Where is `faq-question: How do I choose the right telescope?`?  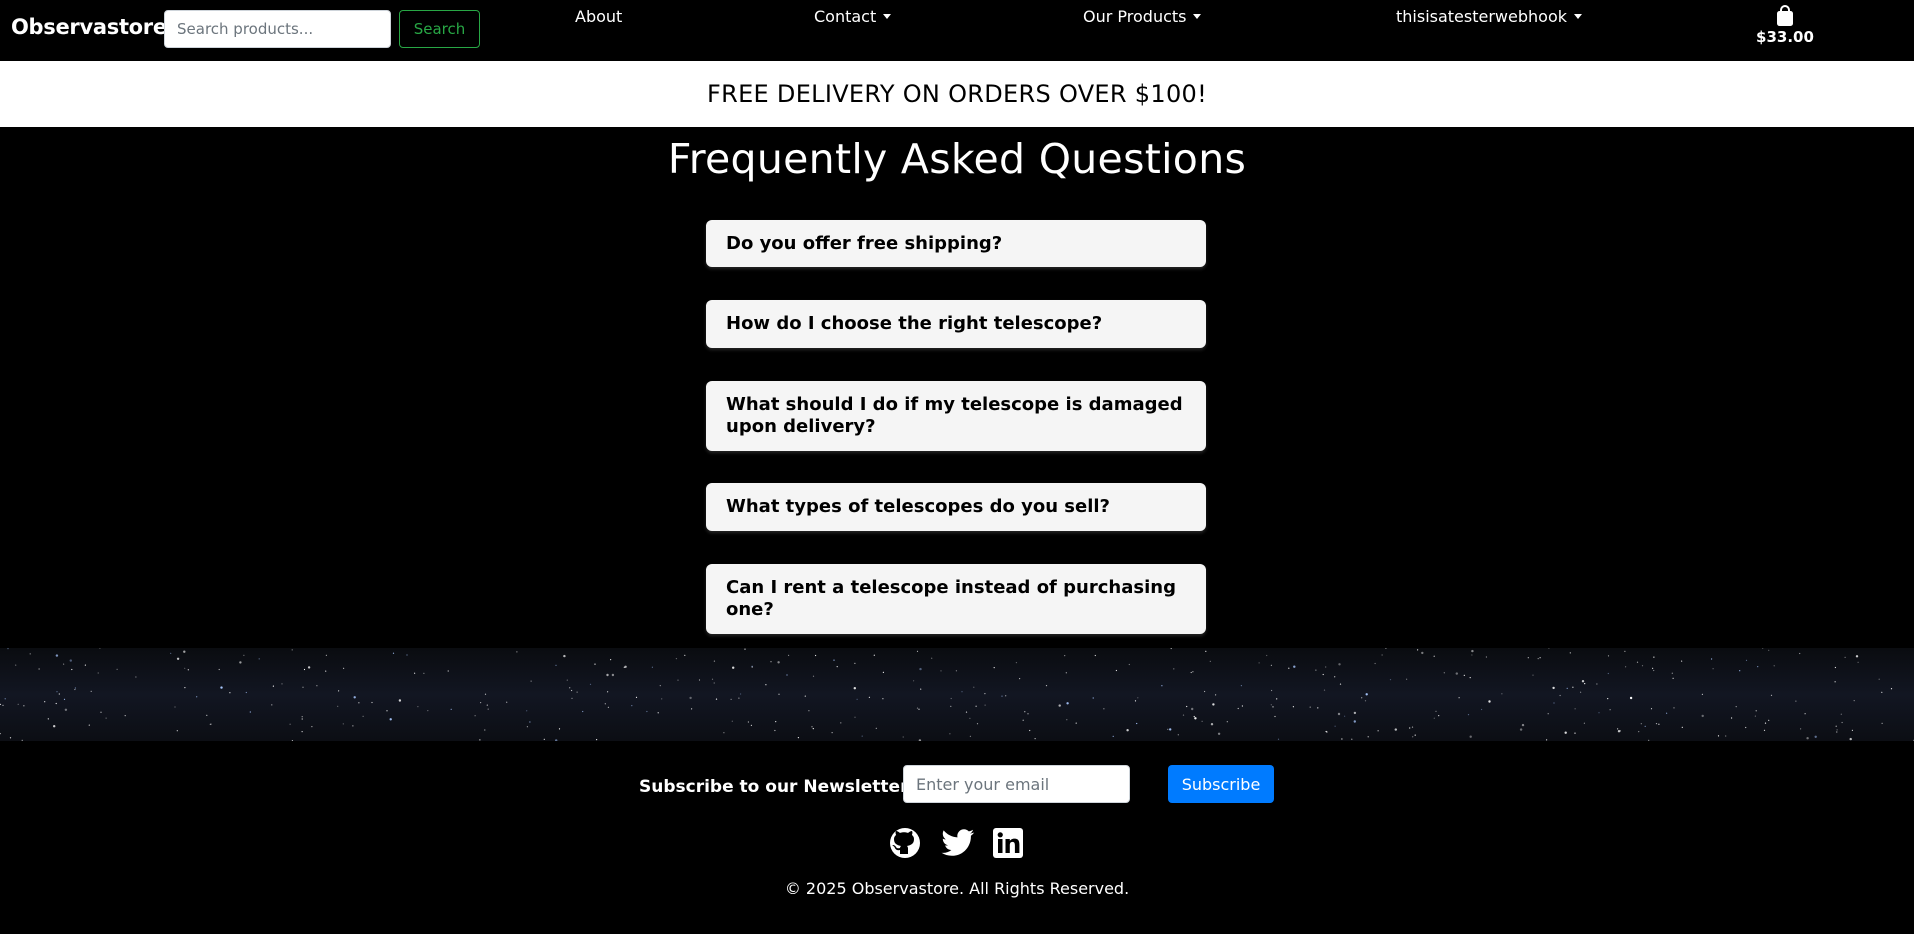 faq-question: How do I choose the right telescope? is located at coordinates (914, 323).